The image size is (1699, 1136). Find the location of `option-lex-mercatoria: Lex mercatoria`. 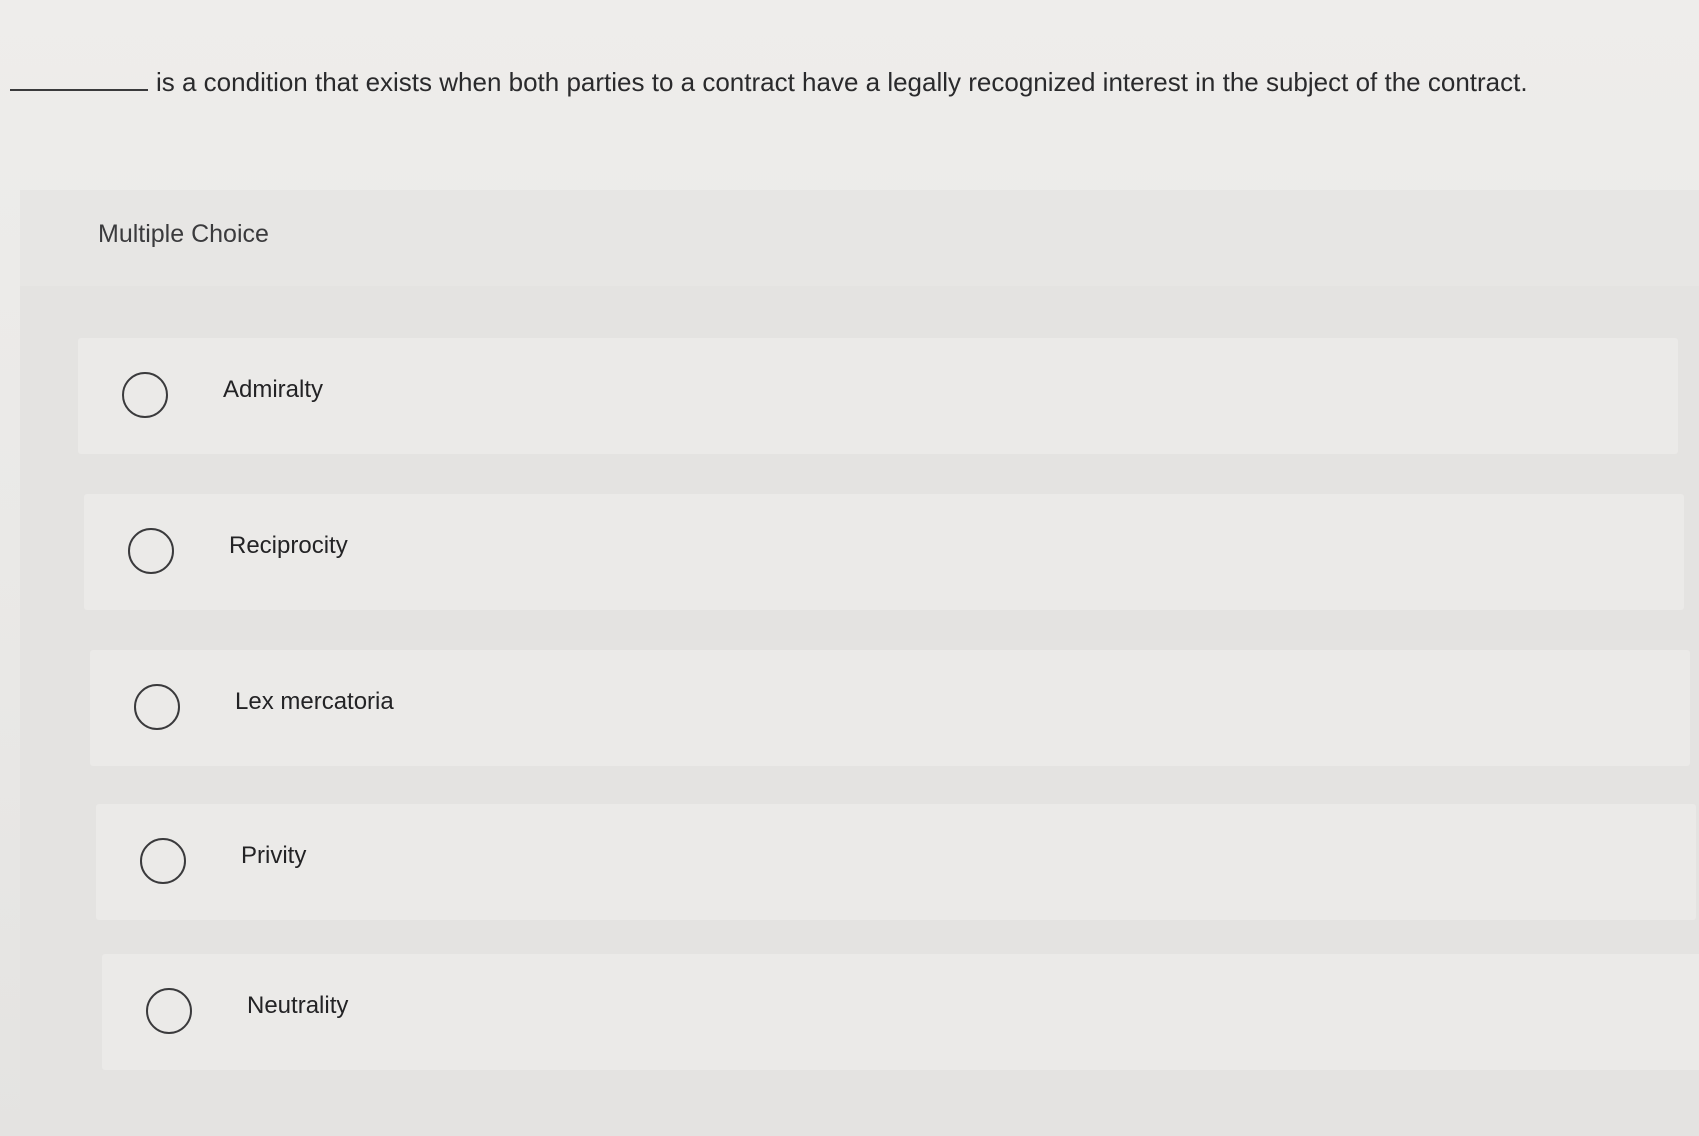

option-lex-mercatoria: Lex mercatoria is located at coordinates (890, 708).